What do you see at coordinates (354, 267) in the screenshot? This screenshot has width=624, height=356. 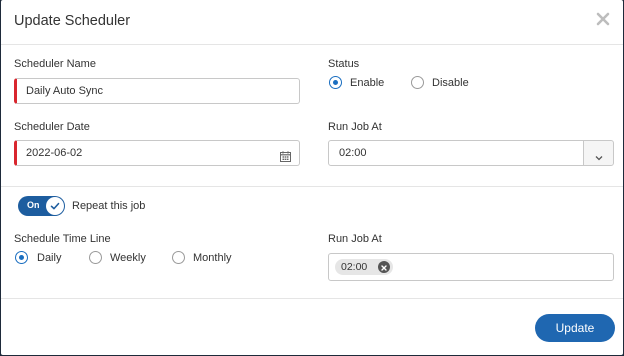 I see `time-chip-text: 02:00` at bounding box center [354, 267].